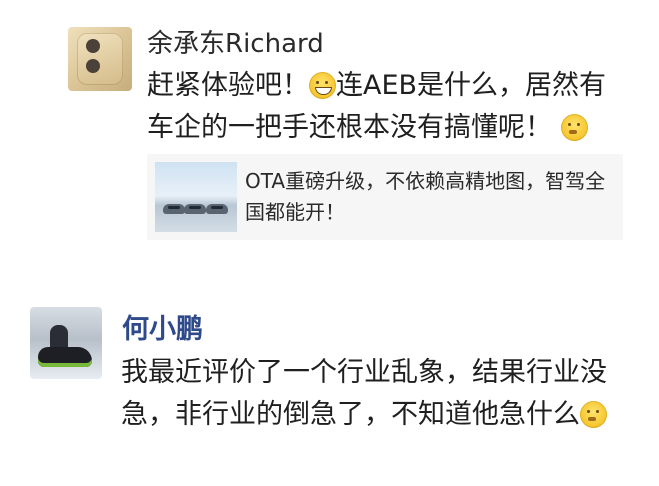 Image resolution: width=659 pixels, height=486 pixels. What do you see at coordinates (162, 330) in the screenshot?
I see `author-name: 何小鹏` at bounding box center [162, 330].